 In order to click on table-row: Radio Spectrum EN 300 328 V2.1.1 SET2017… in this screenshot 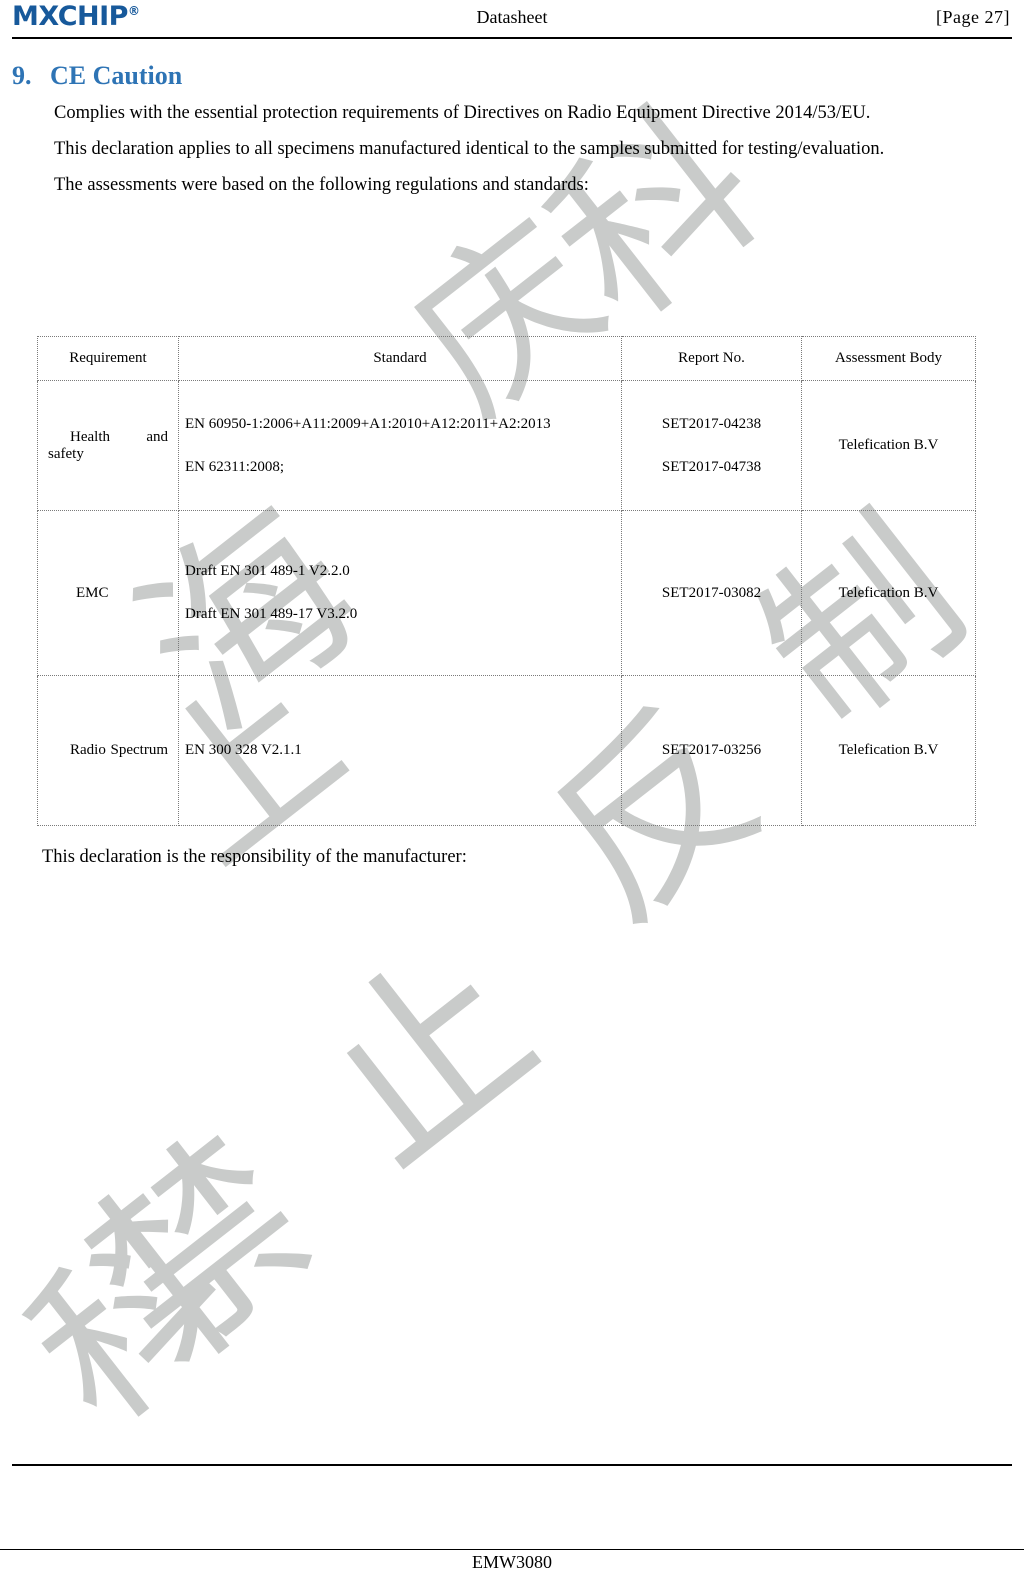, I will do `click(506, 750)`.